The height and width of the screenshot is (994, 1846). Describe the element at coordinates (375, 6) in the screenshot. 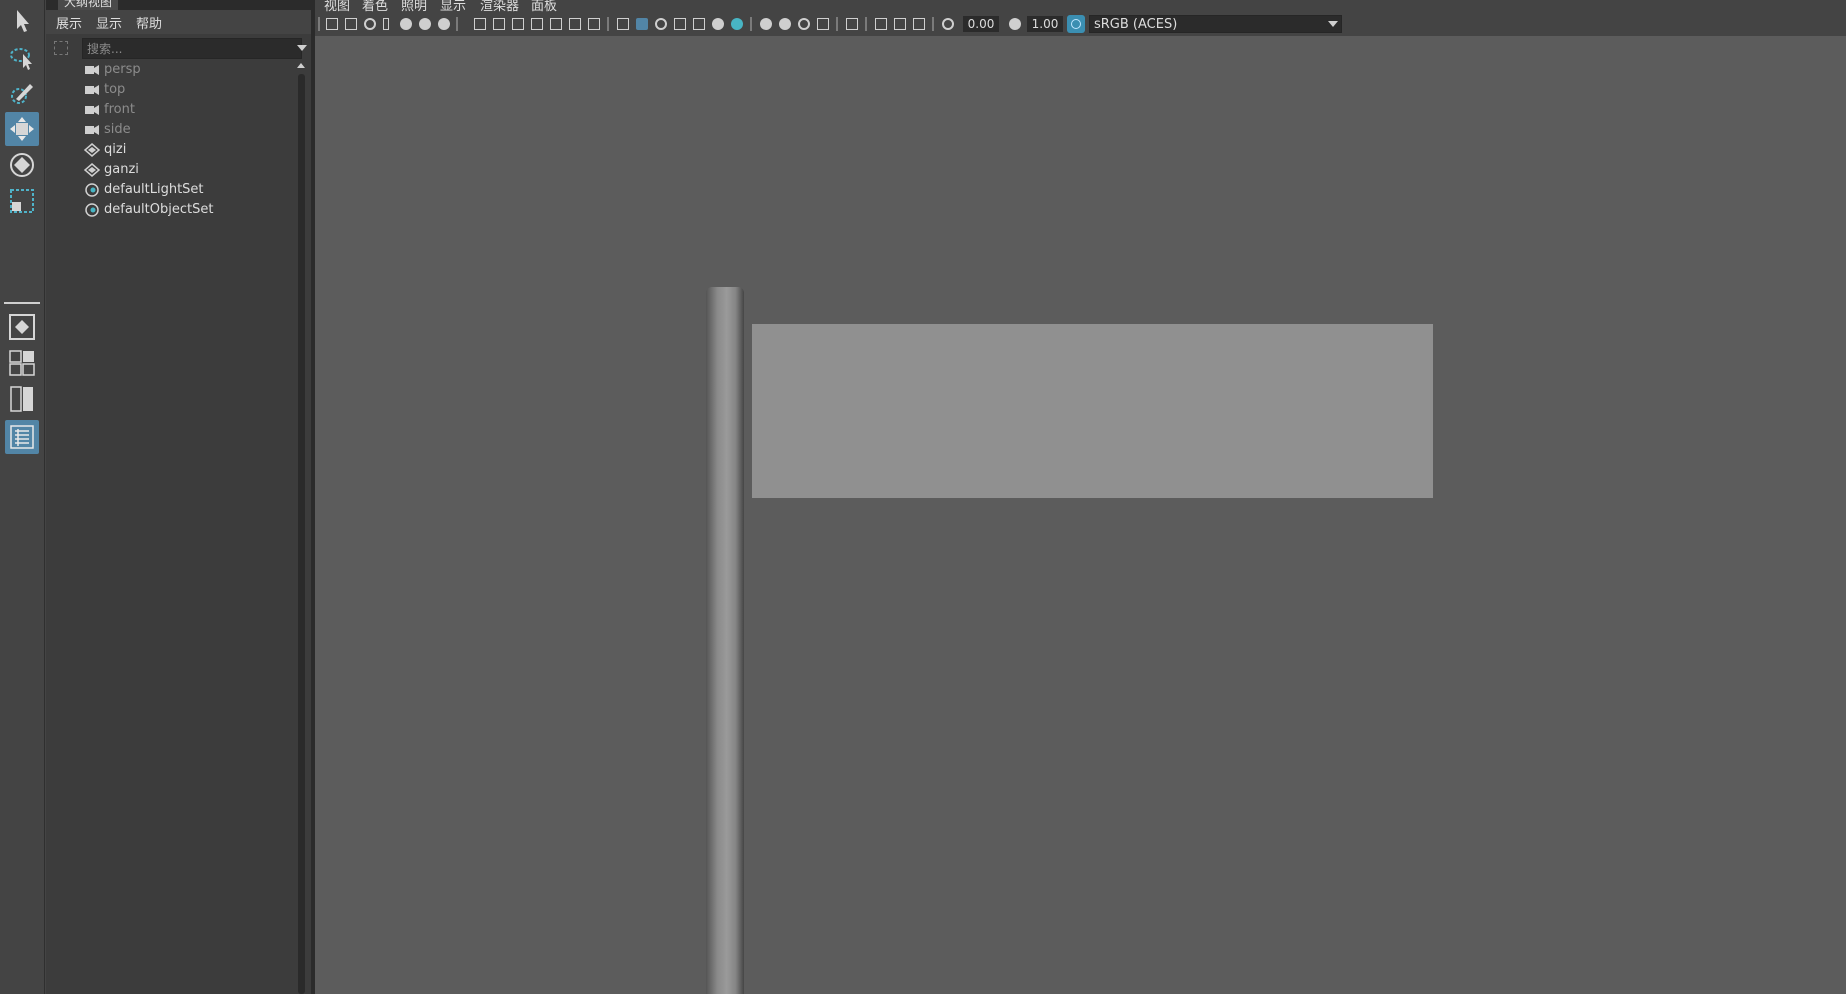

I see `menu-shading: 着色` at that location.